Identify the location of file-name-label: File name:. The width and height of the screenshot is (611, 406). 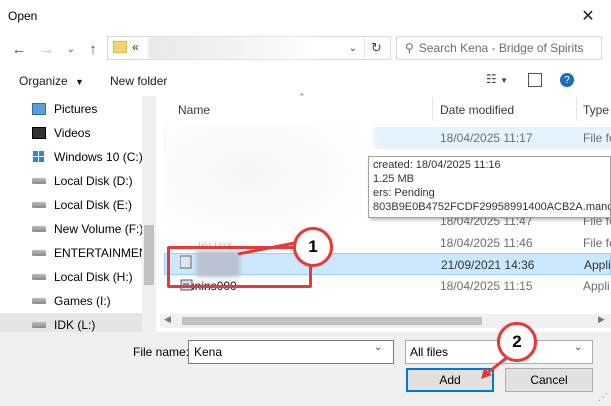
(161, 352).